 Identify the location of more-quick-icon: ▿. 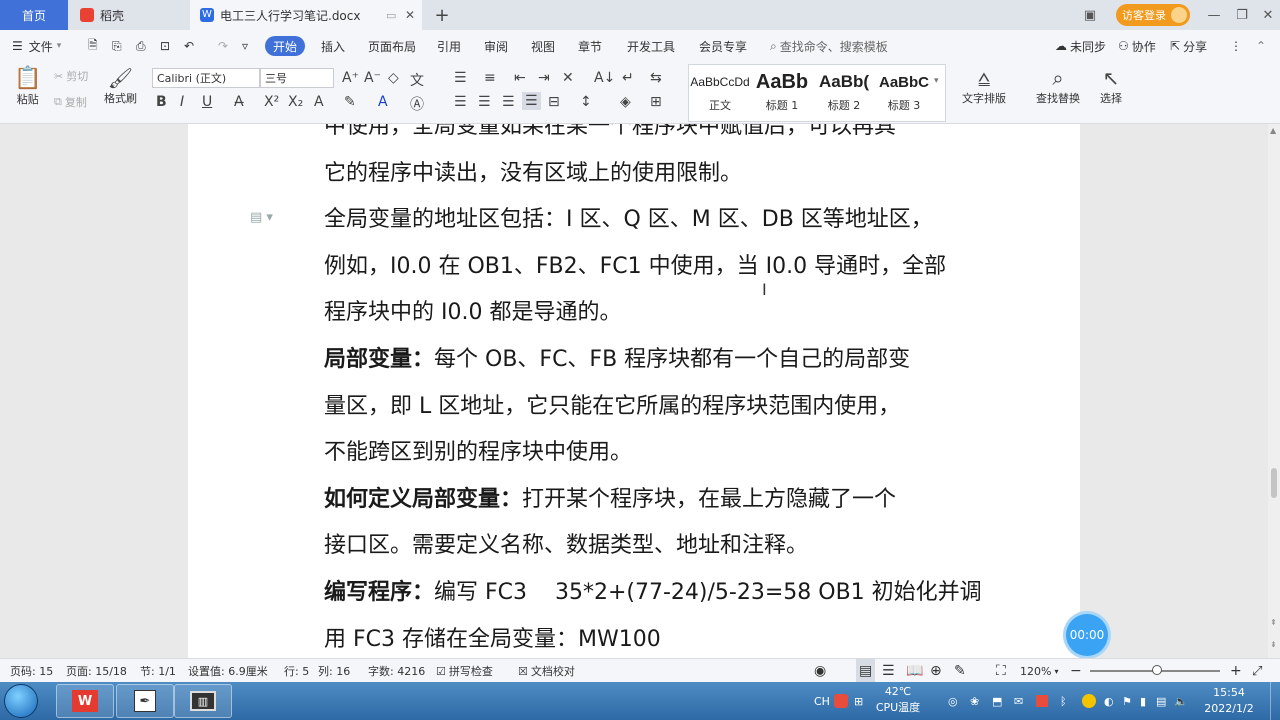
(245, 46).